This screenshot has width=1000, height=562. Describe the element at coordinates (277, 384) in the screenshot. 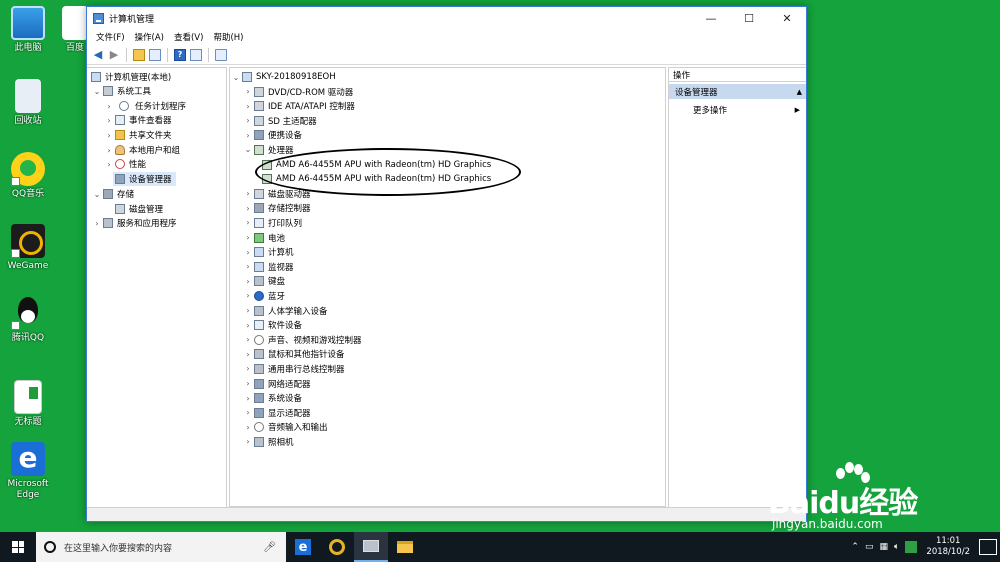

I see `device-category: › 网络适配器` at that location.